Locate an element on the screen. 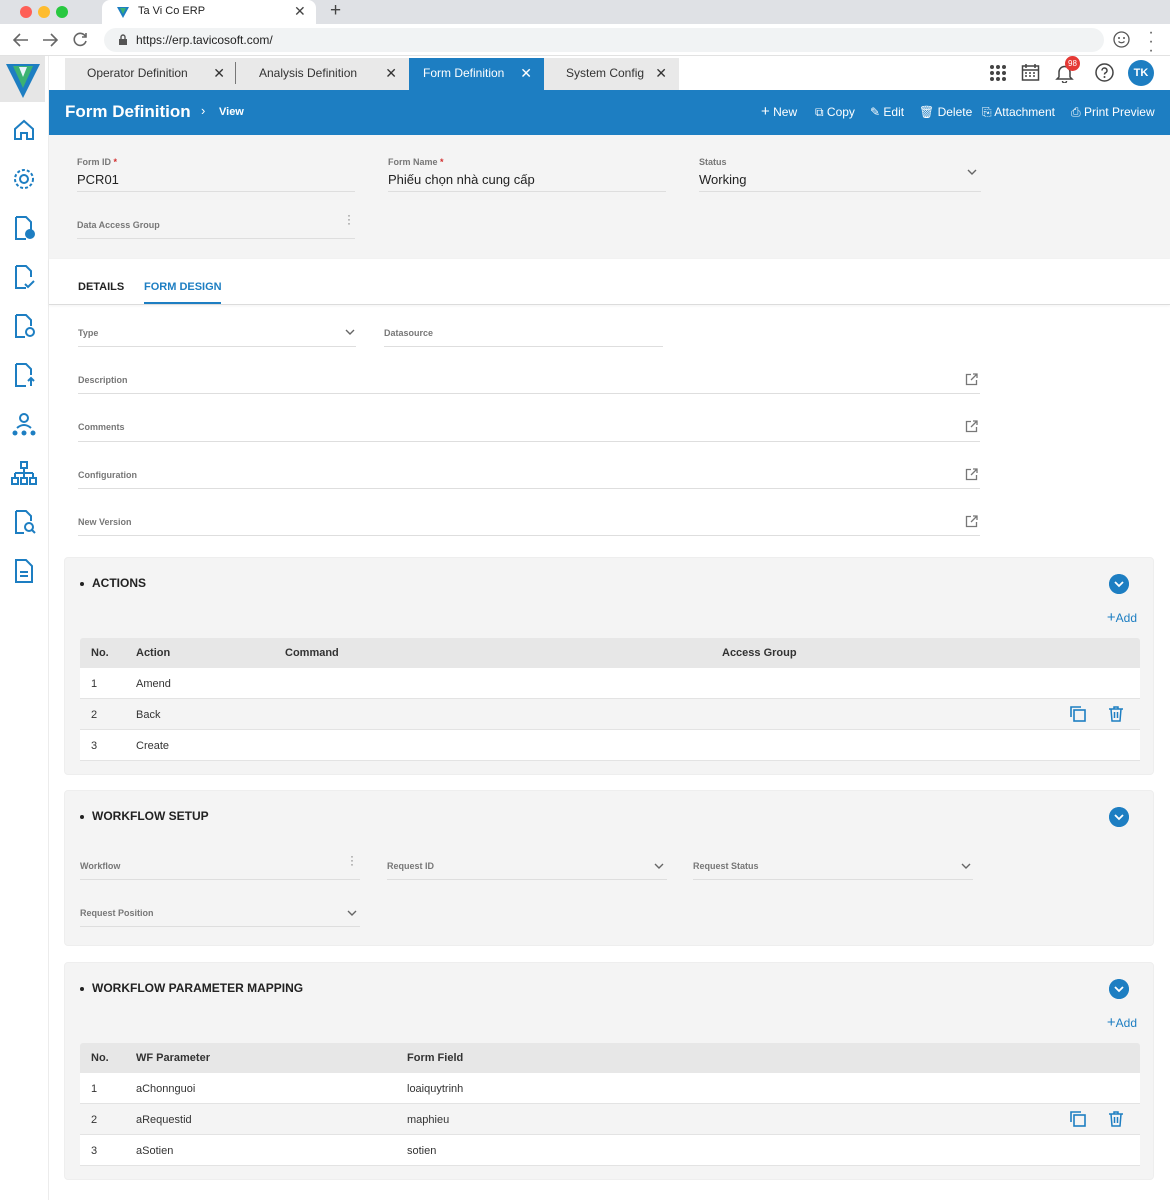  request-id-select is located at coordinates (527, 879).